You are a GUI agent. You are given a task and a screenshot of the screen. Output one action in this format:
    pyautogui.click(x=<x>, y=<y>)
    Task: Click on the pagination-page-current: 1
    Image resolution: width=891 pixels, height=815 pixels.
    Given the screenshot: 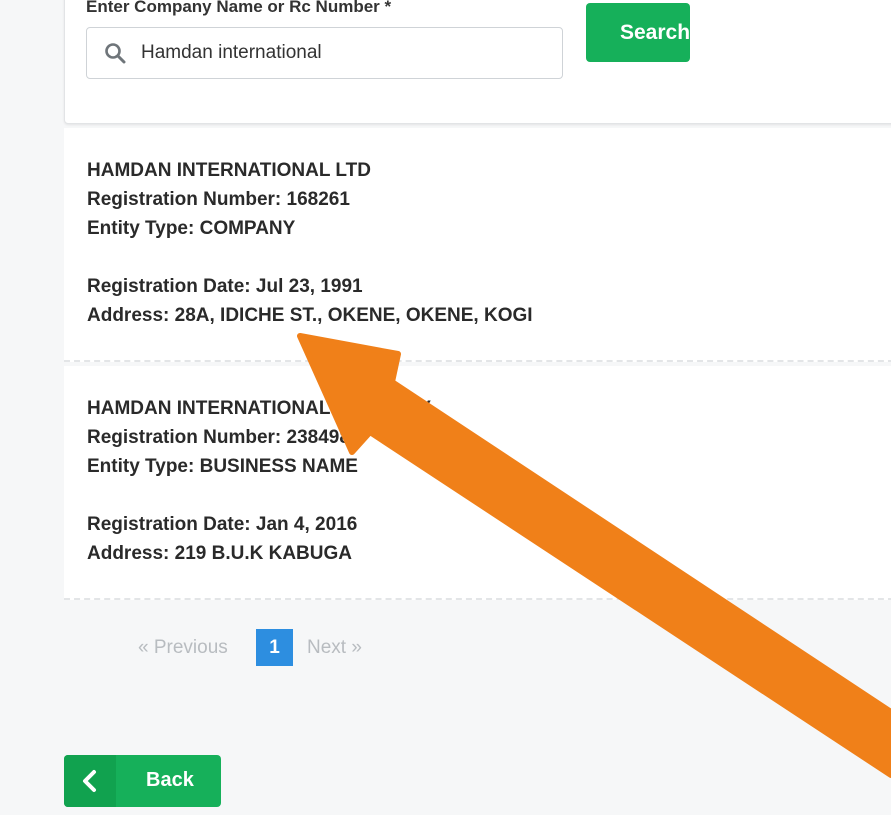 What is the action you would take?
    pyautogui.click(x=274, y=647)
    